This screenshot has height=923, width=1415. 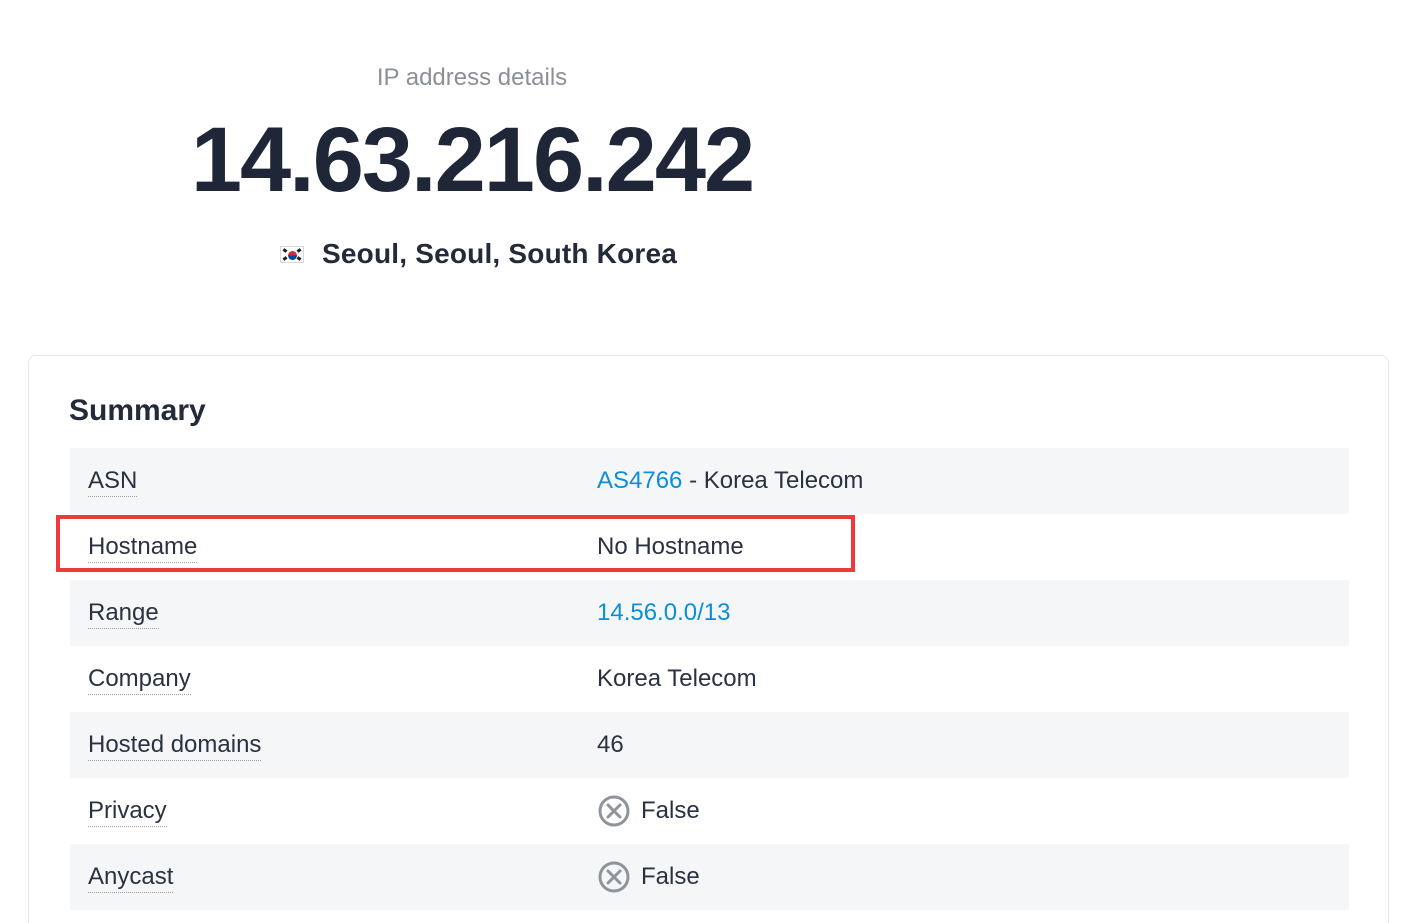 I want to click on hosted-domains-value: 46, so click(x=610, y=744).